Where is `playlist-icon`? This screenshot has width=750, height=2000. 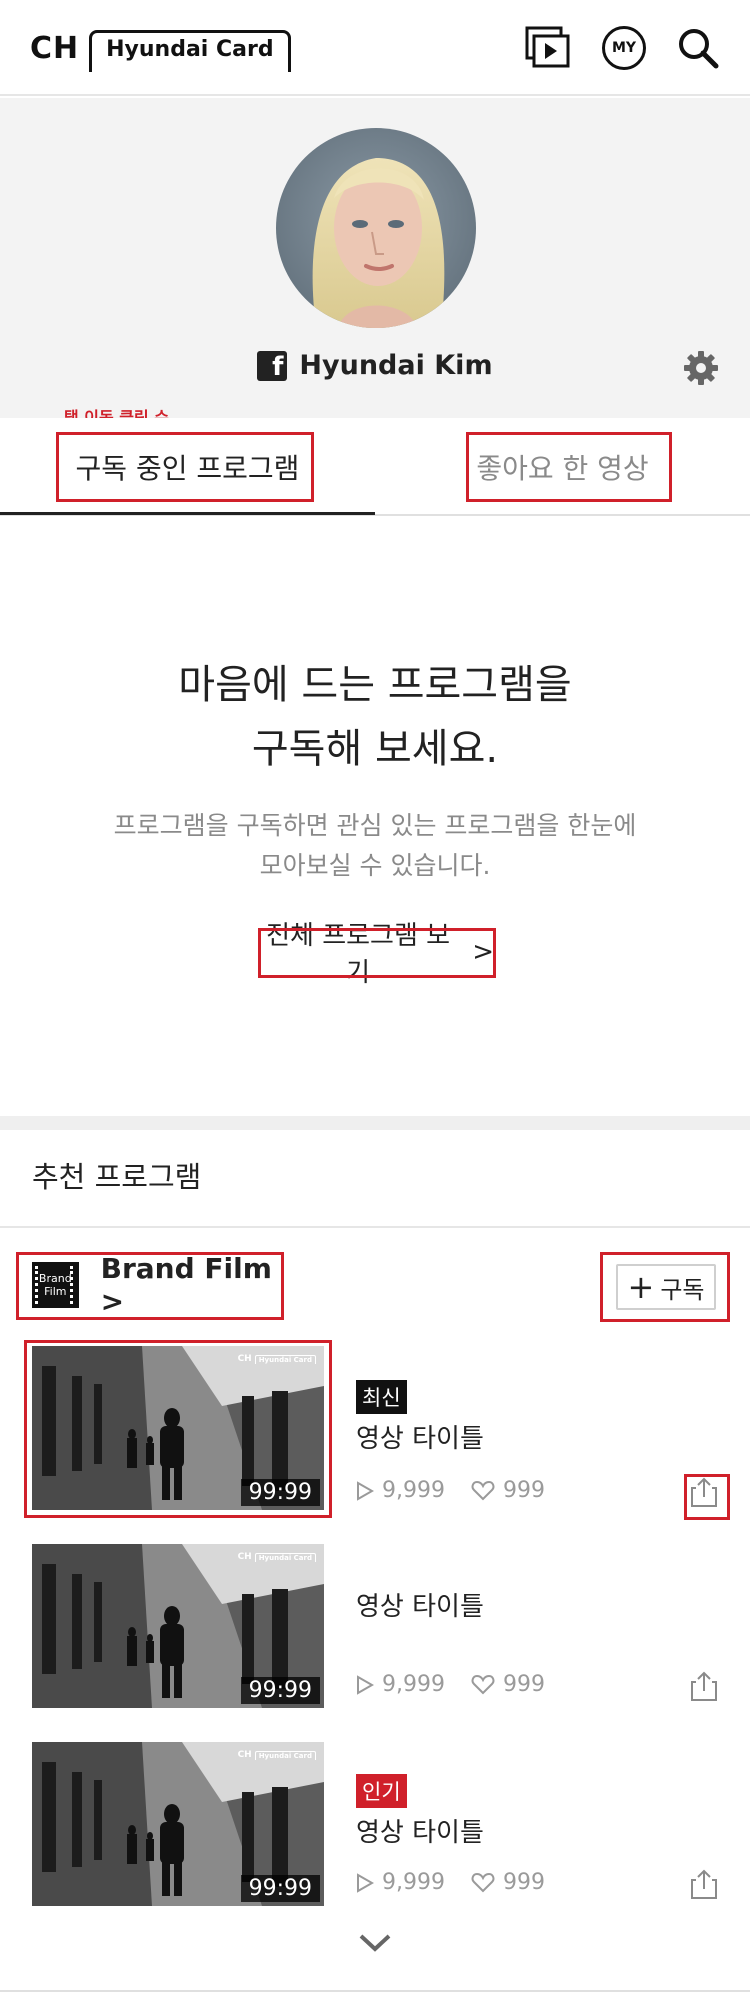 playlist-icon is located at coordinates (548, 48).